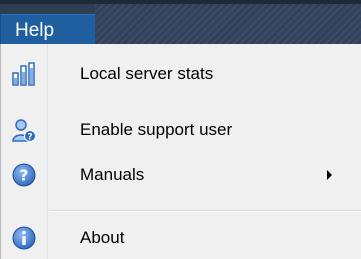  What do you see at coordinates (24, 238) in the screenshot?
I see `info-icon` at bounding box center [24, 238].